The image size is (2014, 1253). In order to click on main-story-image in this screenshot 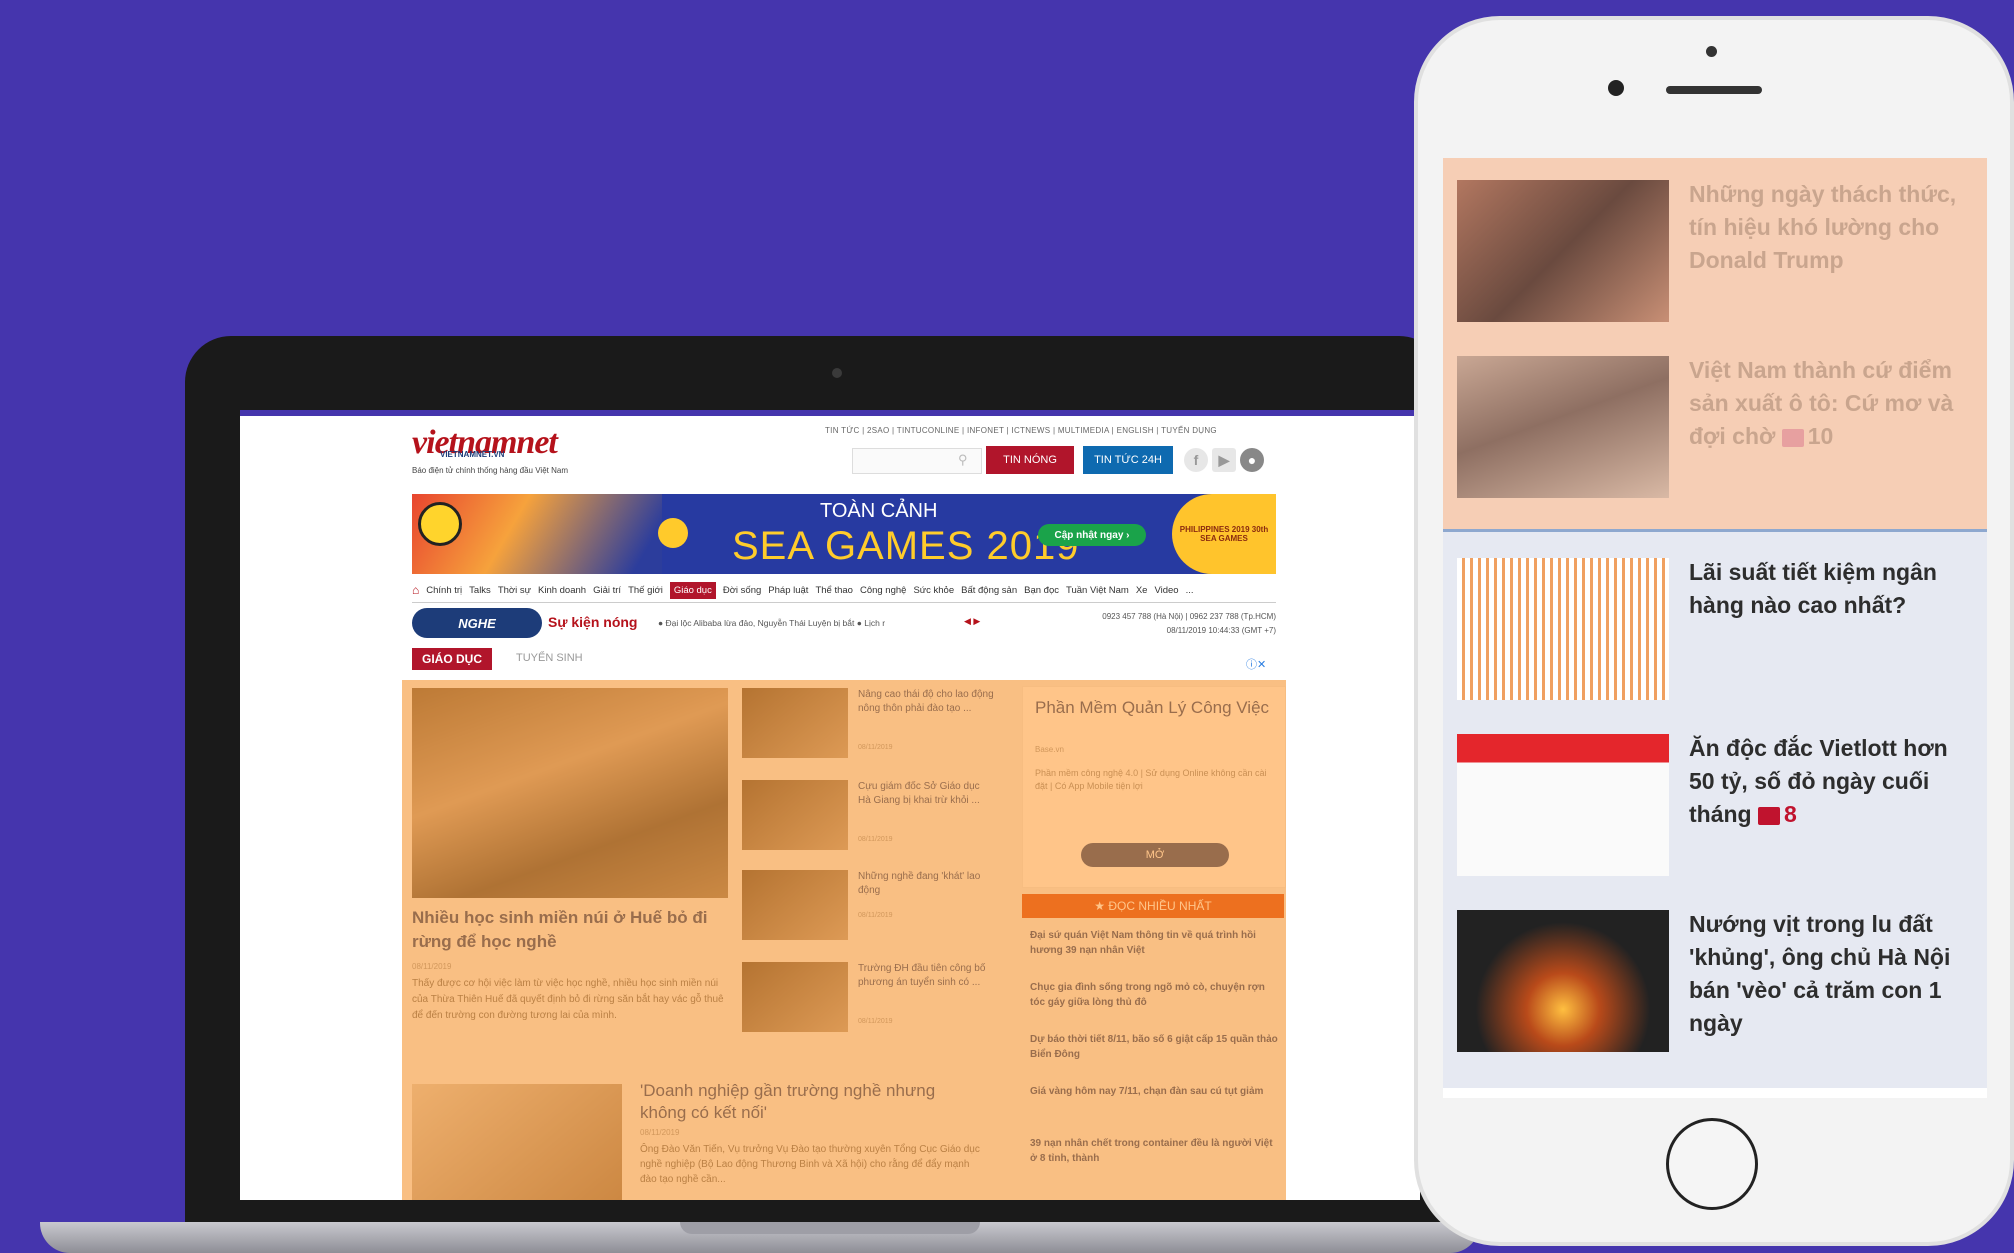, I will do `click(570, 793)`.